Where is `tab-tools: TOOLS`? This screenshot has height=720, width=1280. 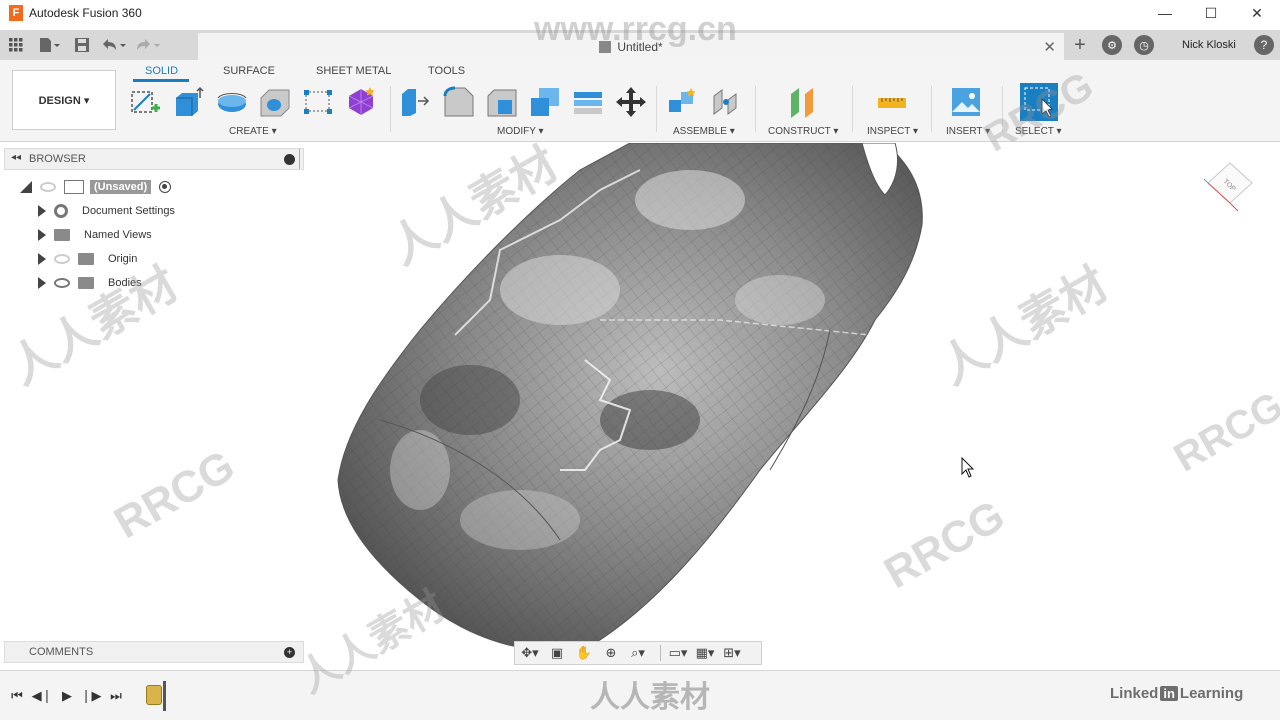 tab-tools: TOOLS is located at coordinates (446, 71).